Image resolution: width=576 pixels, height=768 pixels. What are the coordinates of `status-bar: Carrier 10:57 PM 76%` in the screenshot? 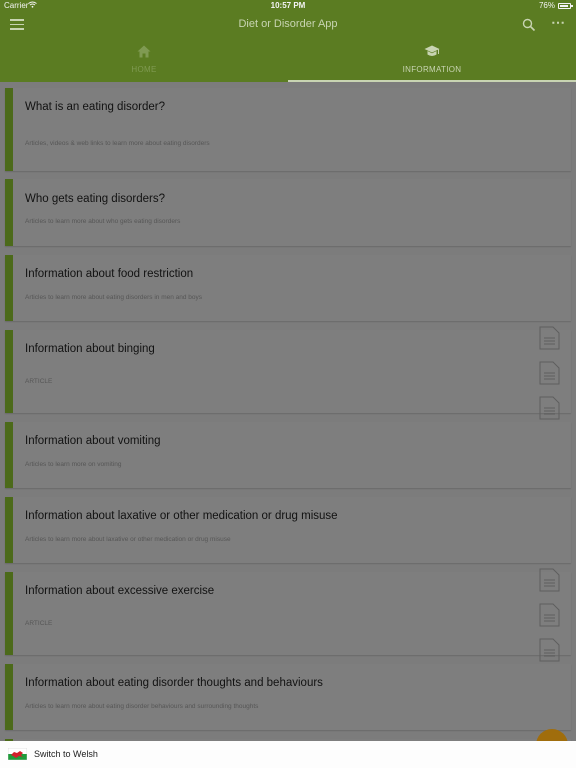 It's located at (288, 6).